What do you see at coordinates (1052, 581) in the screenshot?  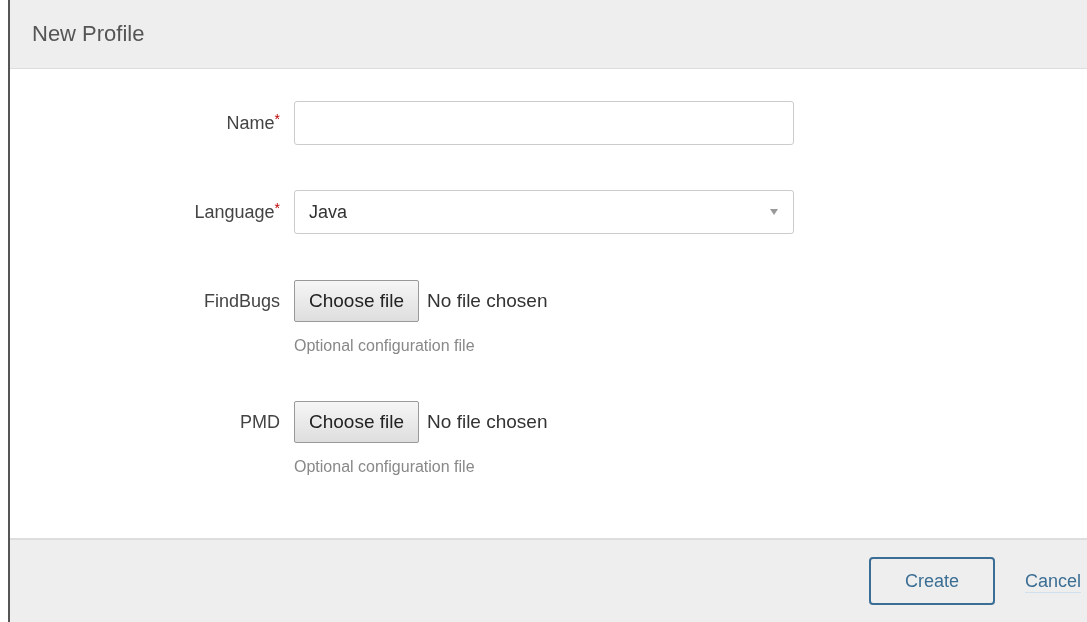 I see `cancel-link: Cancel` at bounding box center [1052, 581].